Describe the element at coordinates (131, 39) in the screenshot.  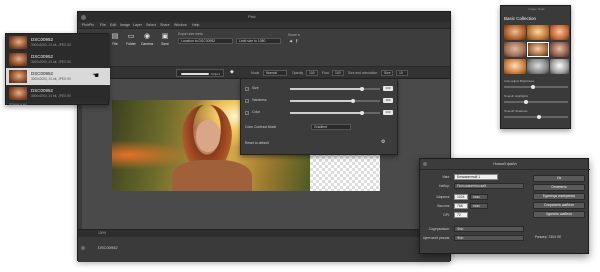
I see `folder-button: ▭ Folder` at that location.